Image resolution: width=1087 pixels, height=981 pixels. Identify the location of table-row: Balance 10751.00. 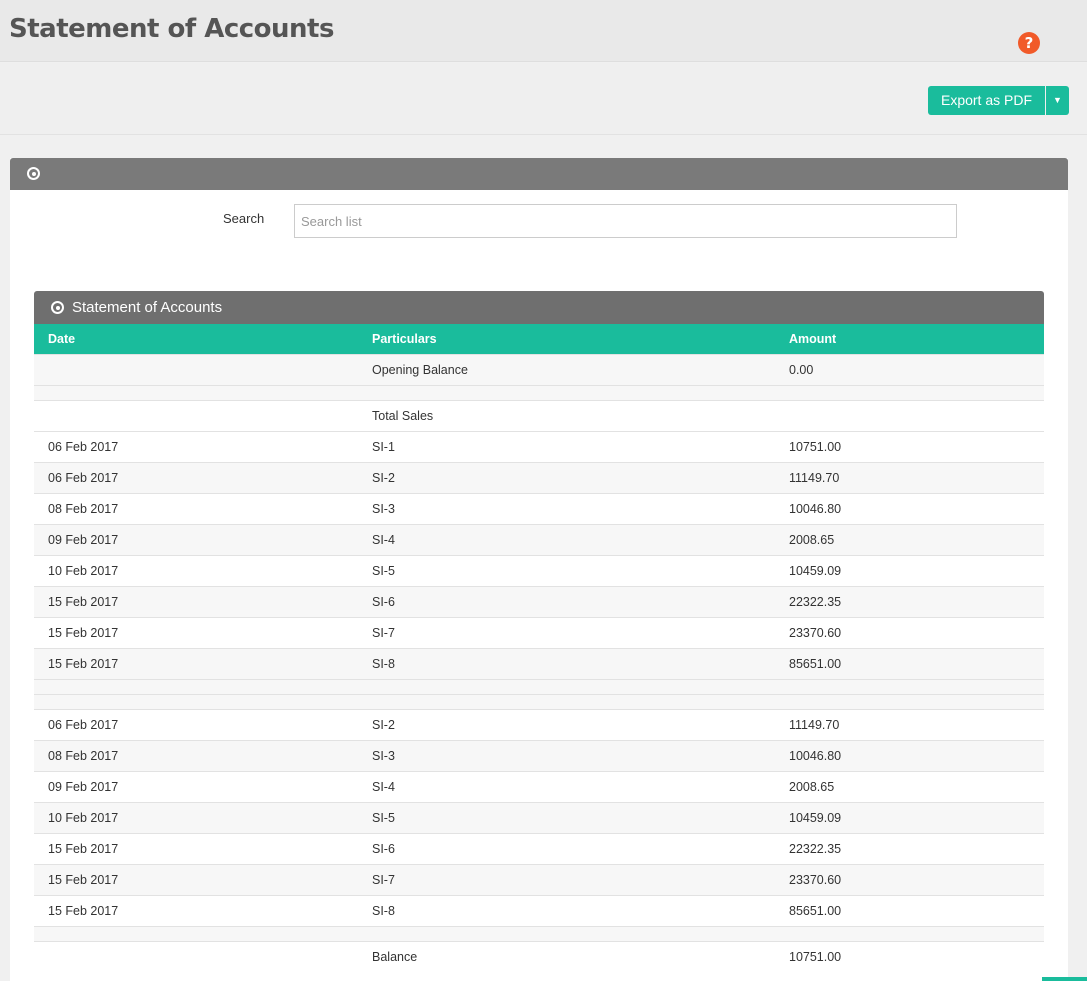
(539, 956).